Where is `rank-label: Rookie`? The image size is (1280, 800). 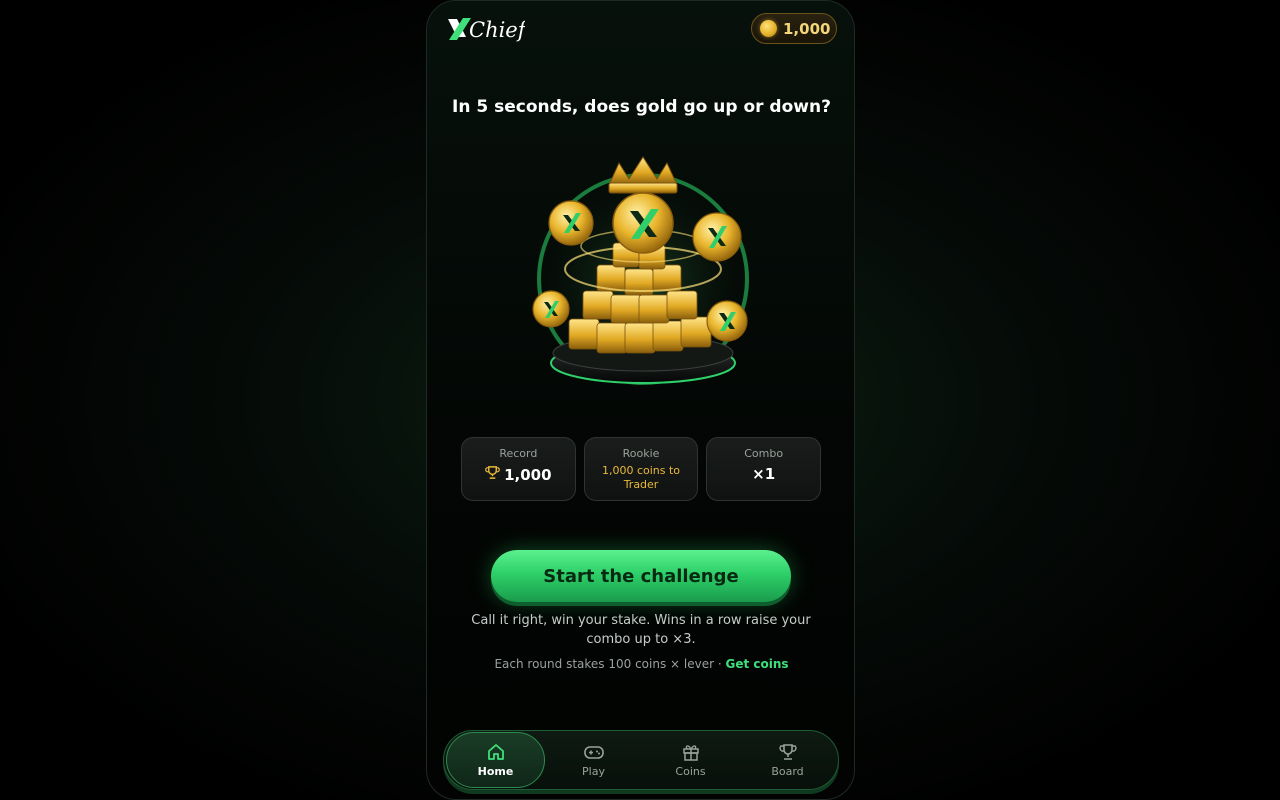 rank-label: Rookie is located at coordinates (641, 453).